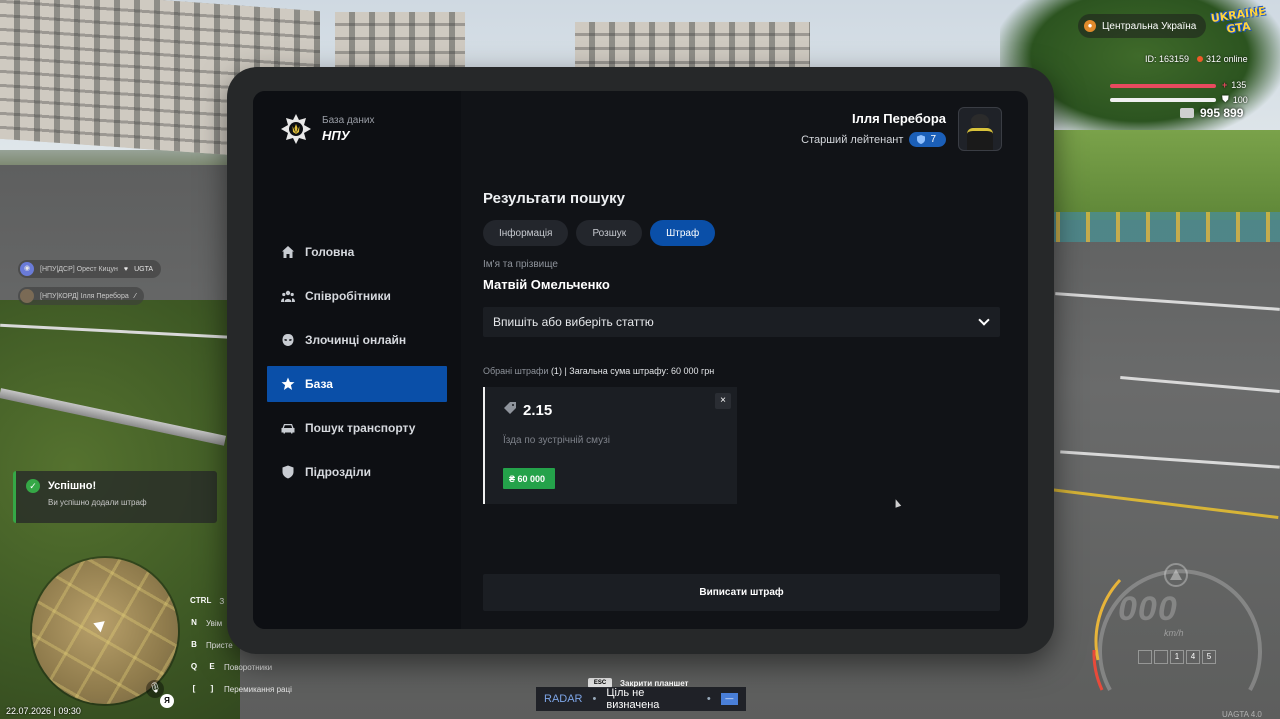 This screenshot has width=1280, height=719. I want to click on article-select: Впишіть або виберіть статтю, so click(741, 322).